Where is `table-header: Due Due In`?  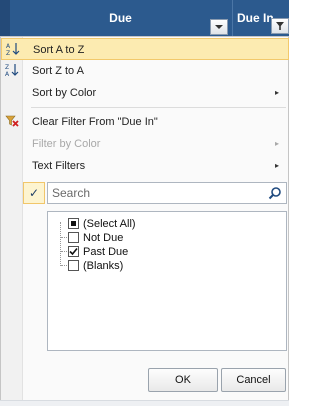 table-header: Due Due In is located at coordinates (144, 18).